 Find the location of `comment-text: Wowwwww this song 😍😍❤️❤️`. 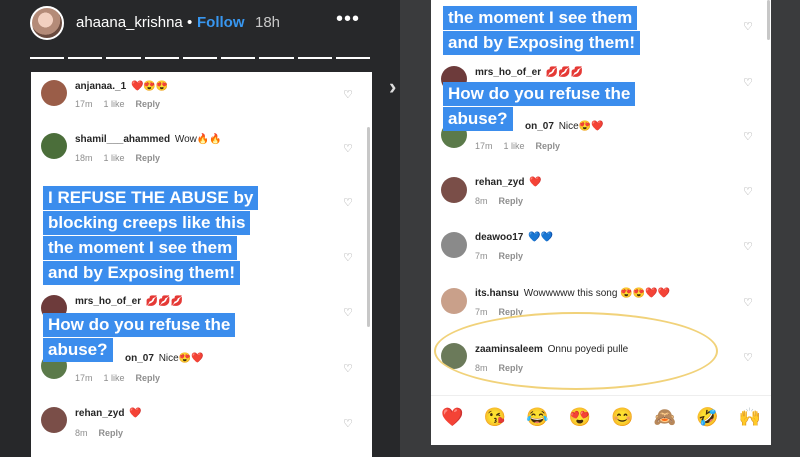

comment-text: Wowwwww this song 😍😍❤️❤️ is located at coordinates (597, 293).